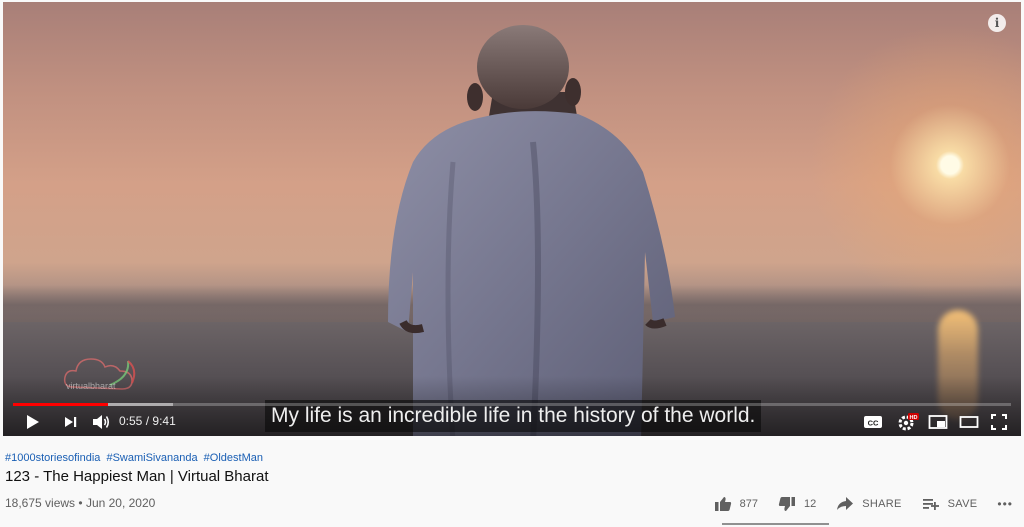  What do you see at coordinates (512, 404) in the screenshot?
I see `progress-bar` at bounding box center [512, 404].